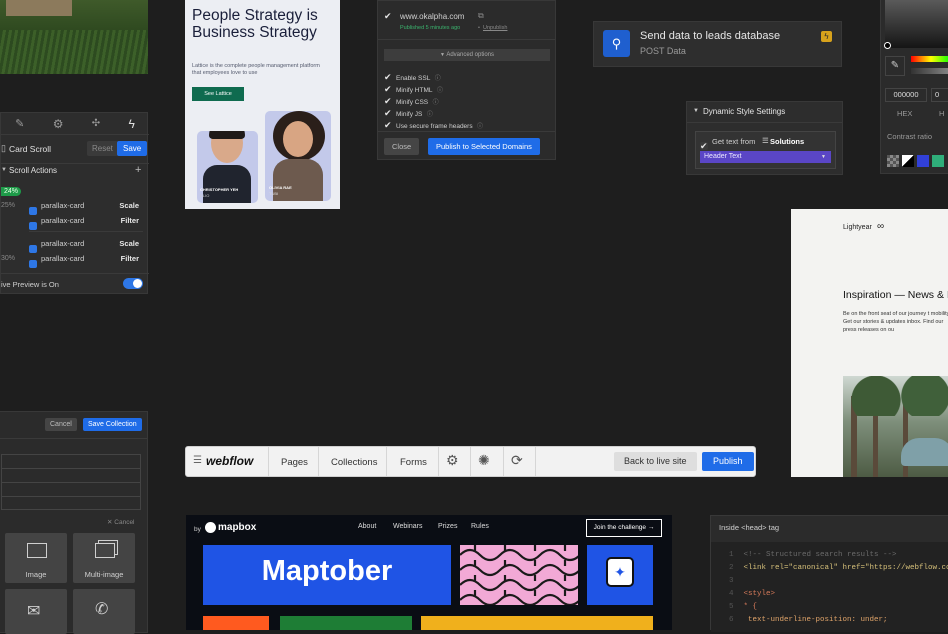 Image resolution: width=948 pixels, height=634 pixels. What do you see at coordinates (826, 36) in the screenshot?
I see `lightning-badge-icon: ϟ` at bounding box center [826, 36].